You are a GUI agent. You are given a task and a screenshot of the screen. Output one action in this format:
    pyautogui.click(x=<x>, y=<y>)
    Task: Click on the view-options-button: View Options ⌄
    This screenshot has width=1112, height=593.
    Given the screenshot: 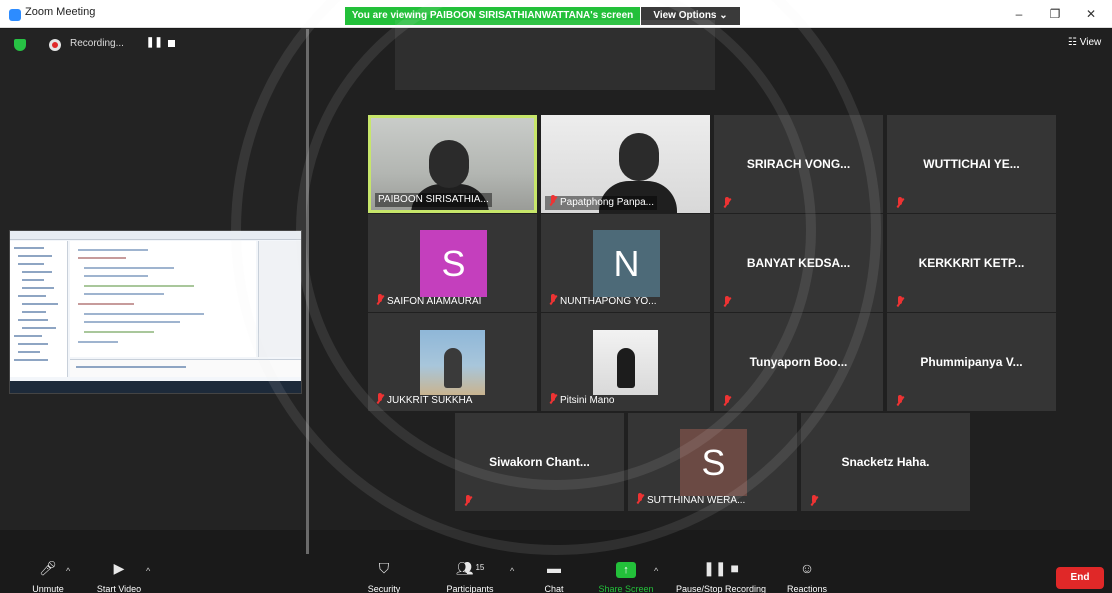 What is the action you would take?
    pyautogui.click(x=690, y=16)
    